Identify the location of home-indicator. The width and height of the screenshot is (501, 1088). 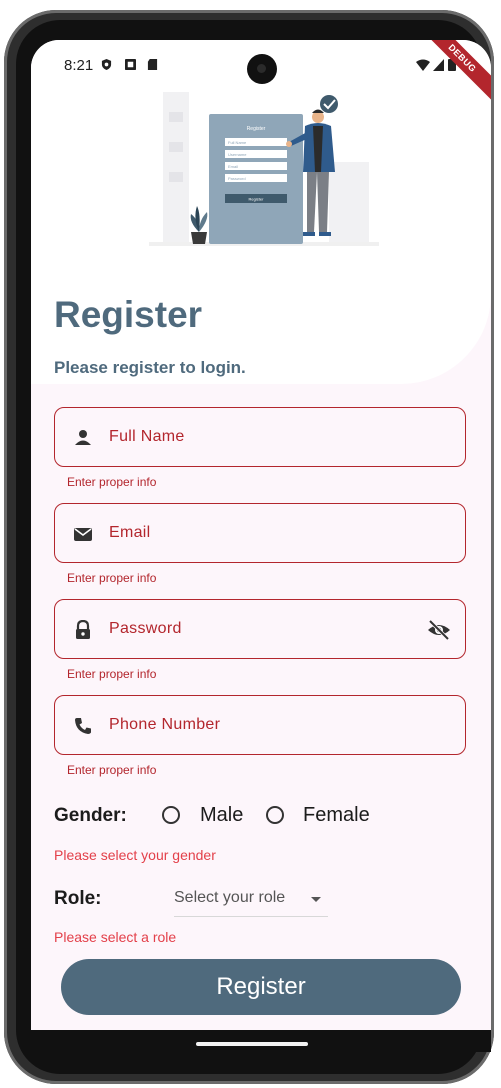
(252, 1044).